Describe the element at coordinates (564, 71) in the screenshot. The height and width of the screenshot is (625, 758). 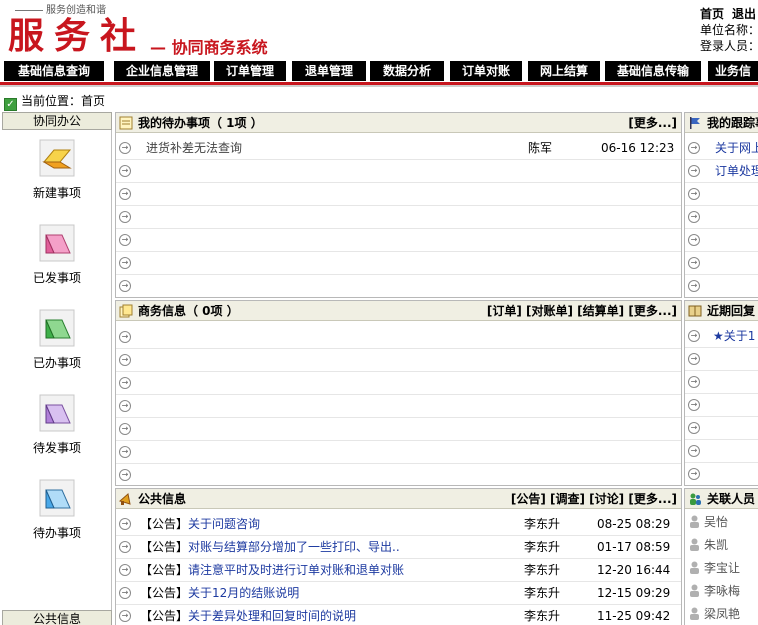
I see `nav-item-settlement: 网上结算` at that location.